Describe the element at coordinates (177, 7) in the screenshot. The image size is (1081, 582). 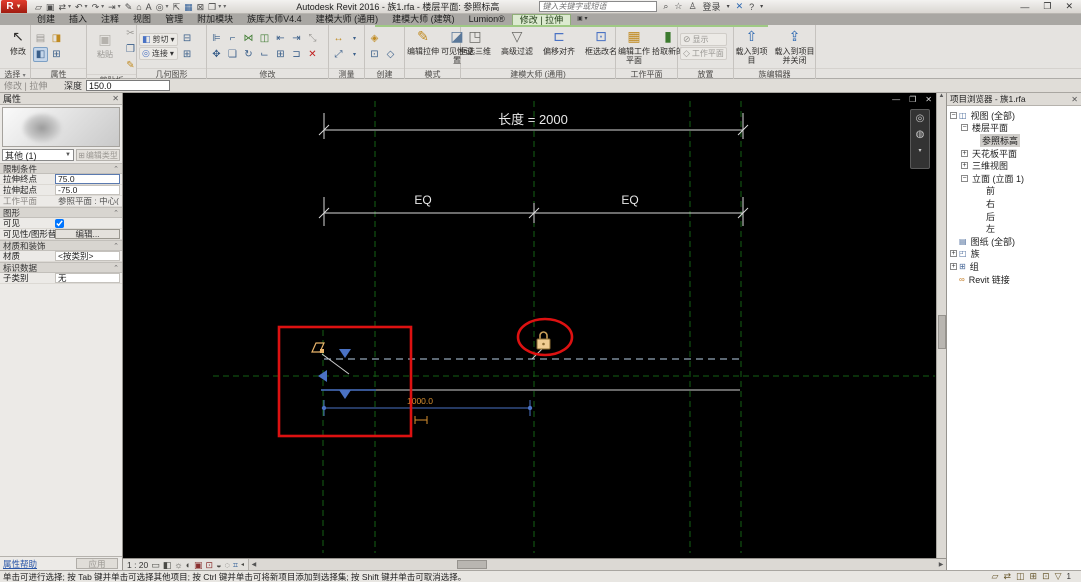
I see `section-icon: ⇱` at that location.